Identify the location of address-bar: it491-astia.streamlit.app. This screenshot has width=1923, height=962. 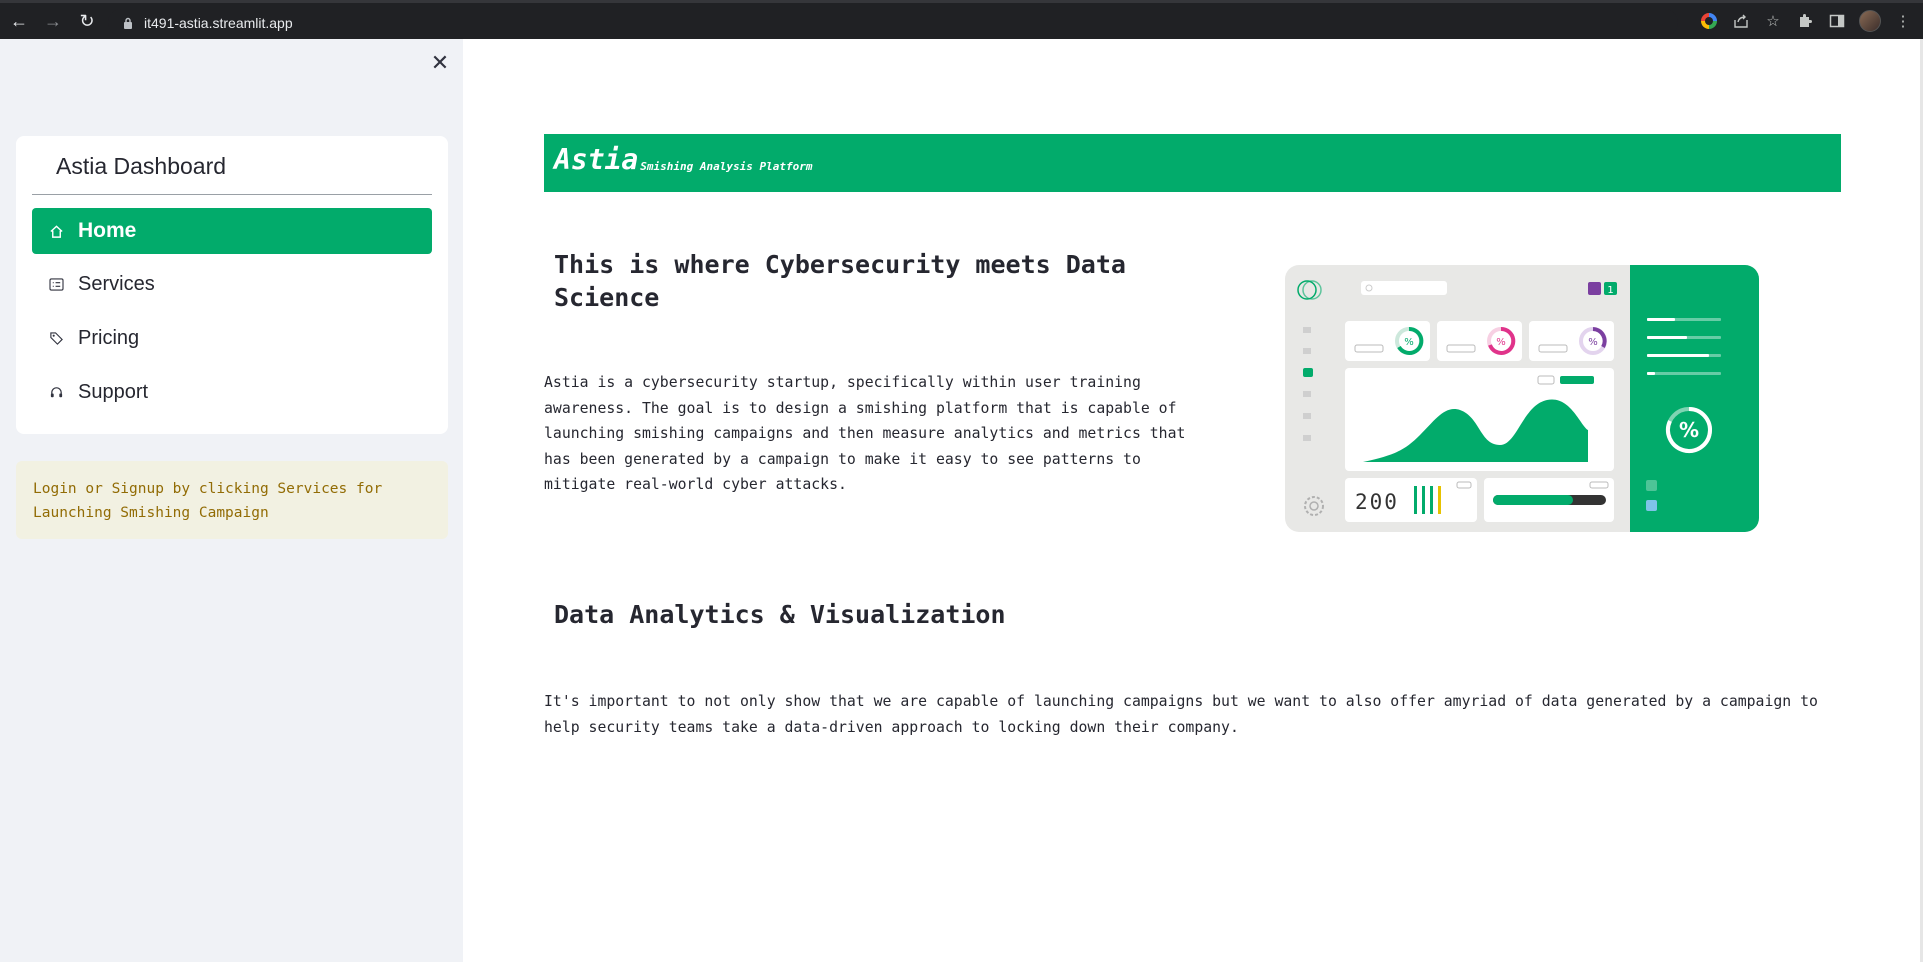
(893, 22).